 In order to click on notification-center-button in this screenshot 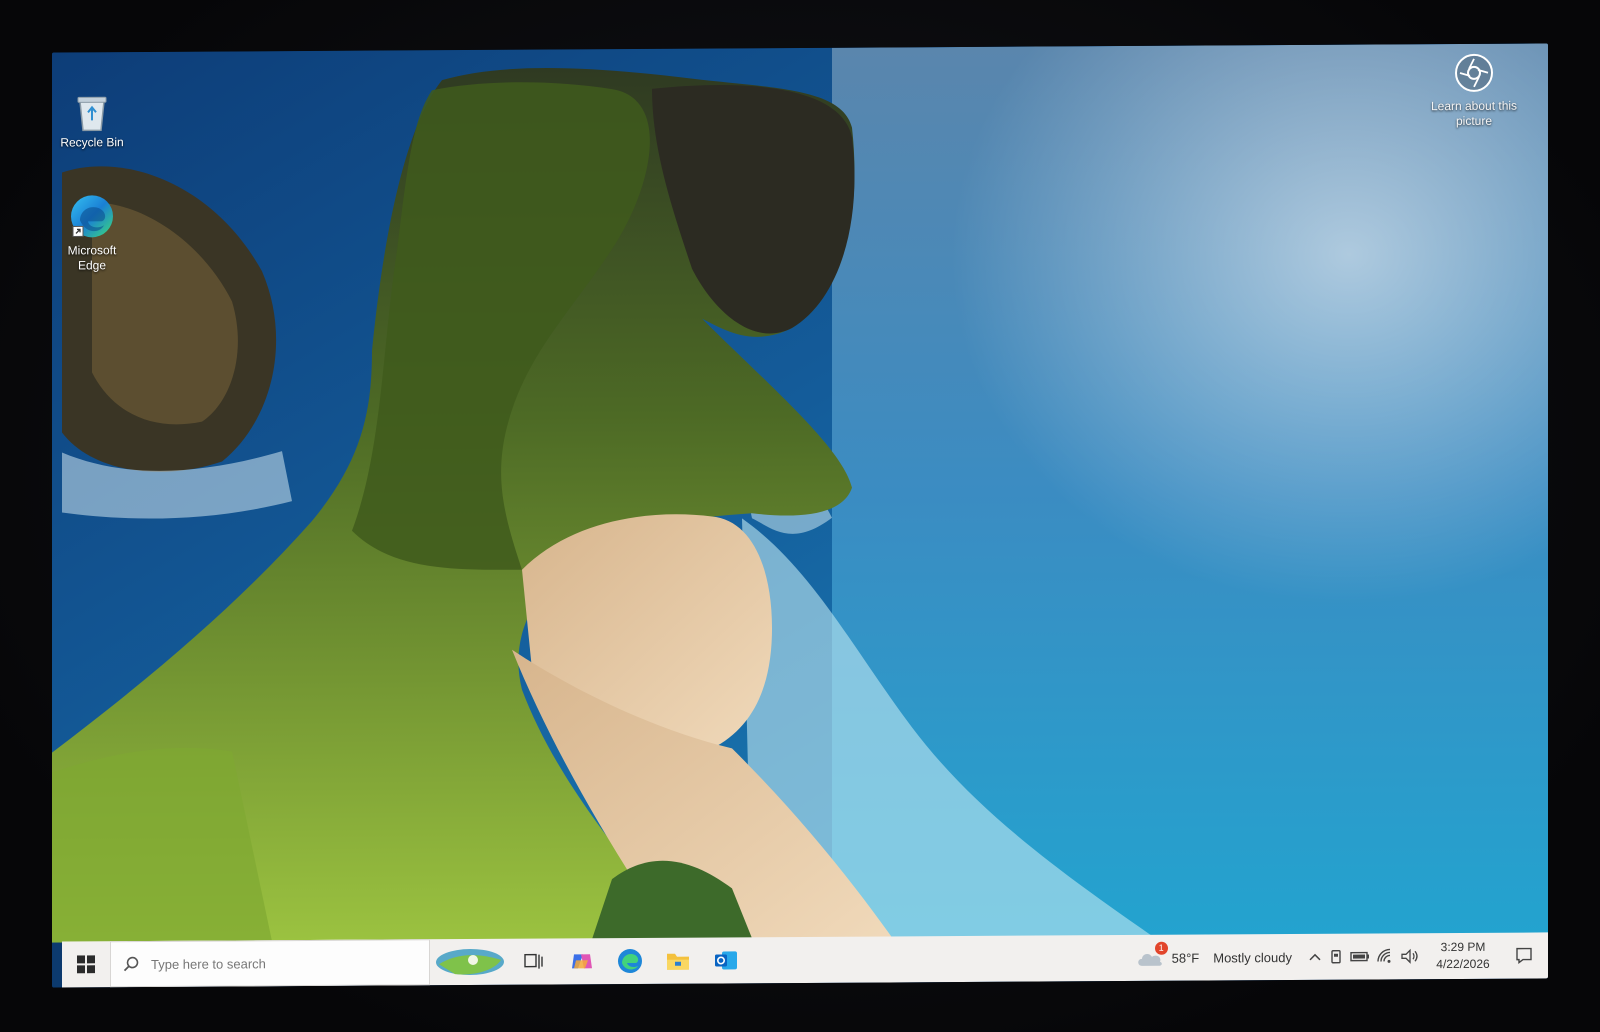, I will do `click(1524, 955)`.